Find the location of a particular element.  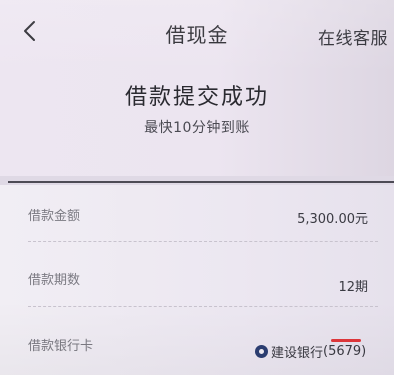

loan-term-label: 借款期数 is located at coordinates (54, 280).